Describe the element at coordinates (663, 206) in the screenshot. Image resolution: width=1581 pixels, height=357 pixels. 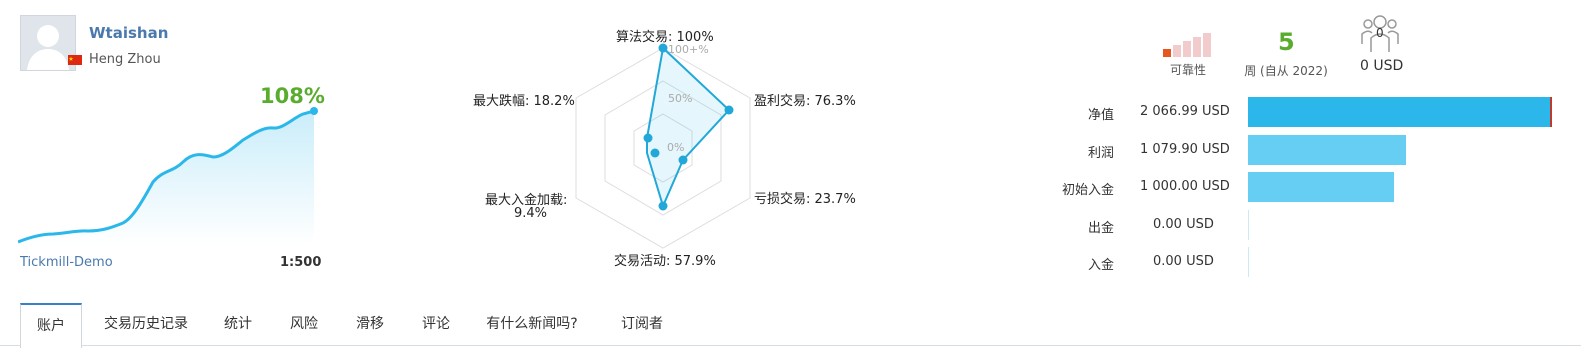
I see `radar-point-activity` at that location.